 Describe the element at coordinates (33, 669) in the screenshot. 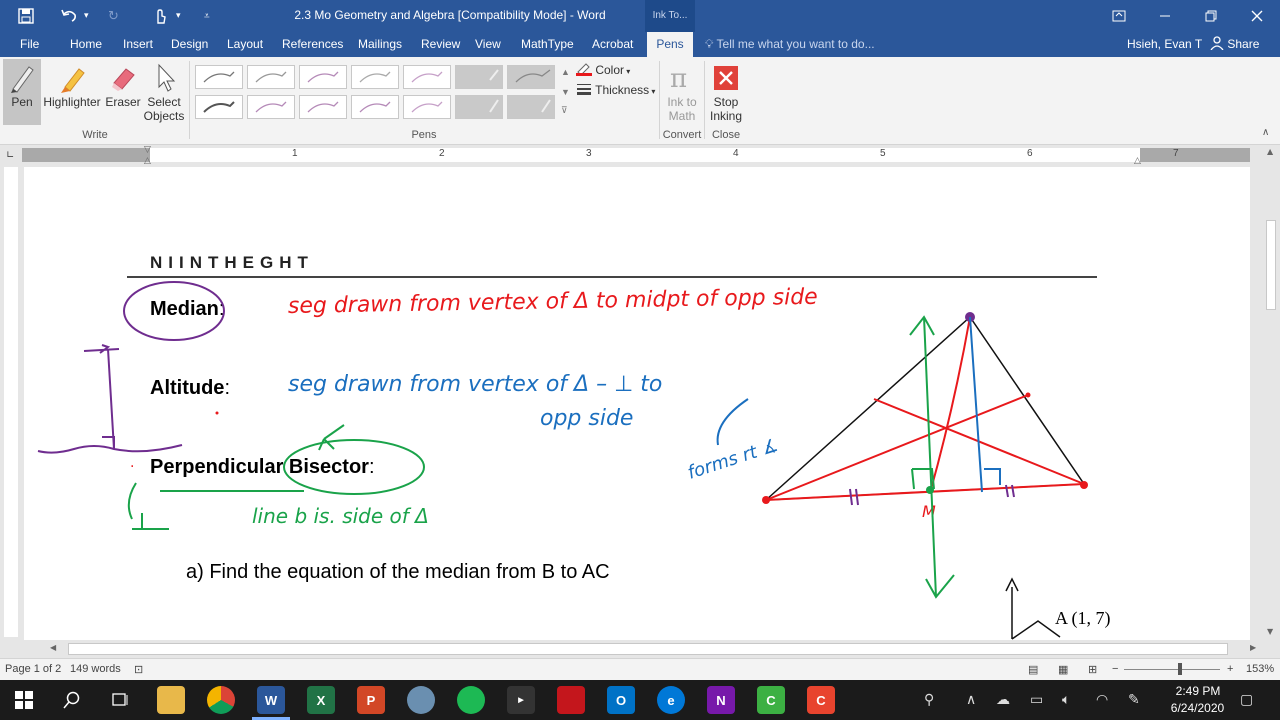

I see `page-count: Page 1 of 2` at that location.